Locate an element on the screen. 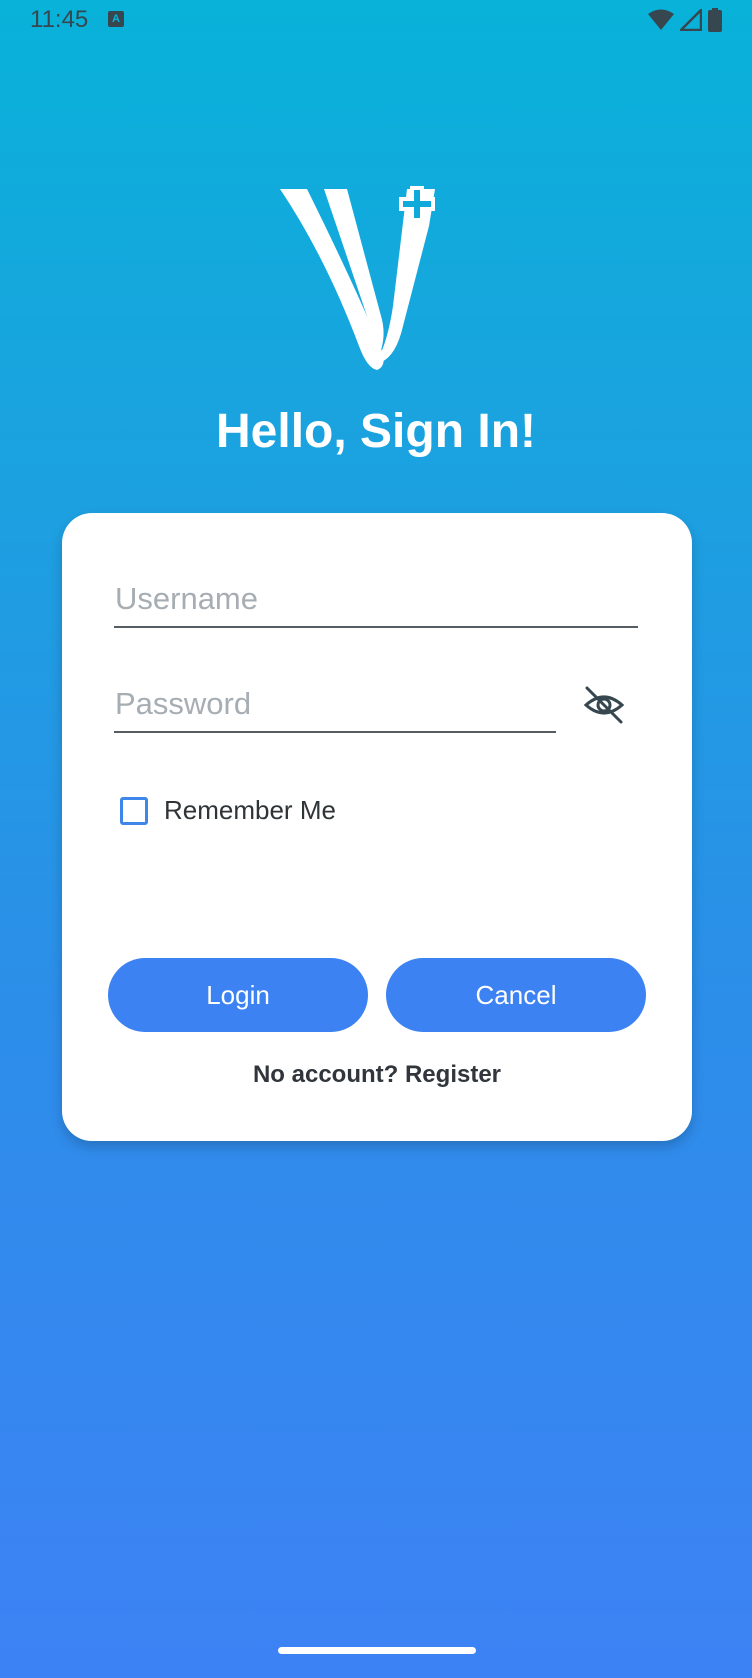  register-link: No account? Register is located at coordinates (377, 1075).